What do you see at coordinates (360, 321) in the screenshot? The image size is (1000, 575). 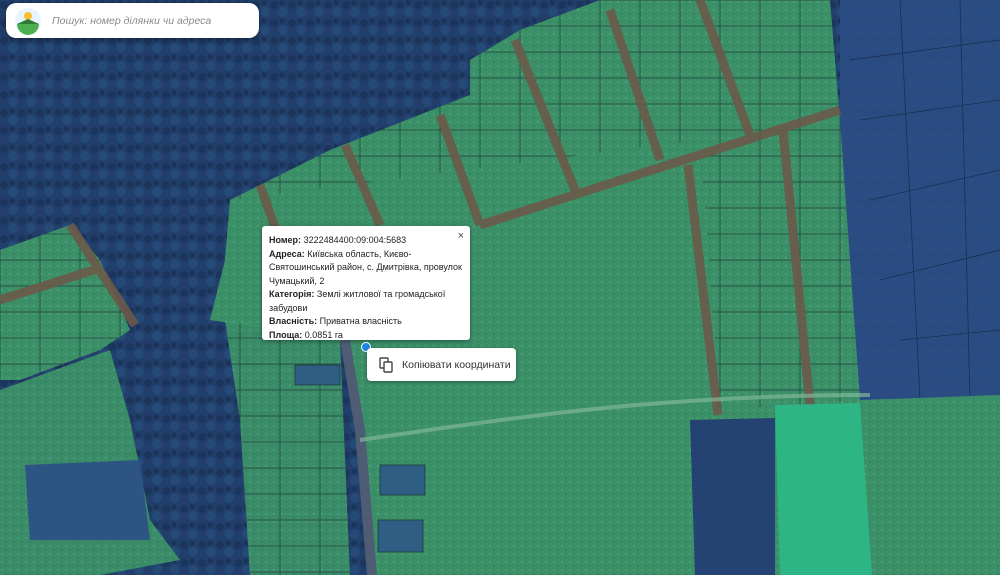 I see `parcel-ownership-value: Приватна власність` at bounding box center [360, 321].